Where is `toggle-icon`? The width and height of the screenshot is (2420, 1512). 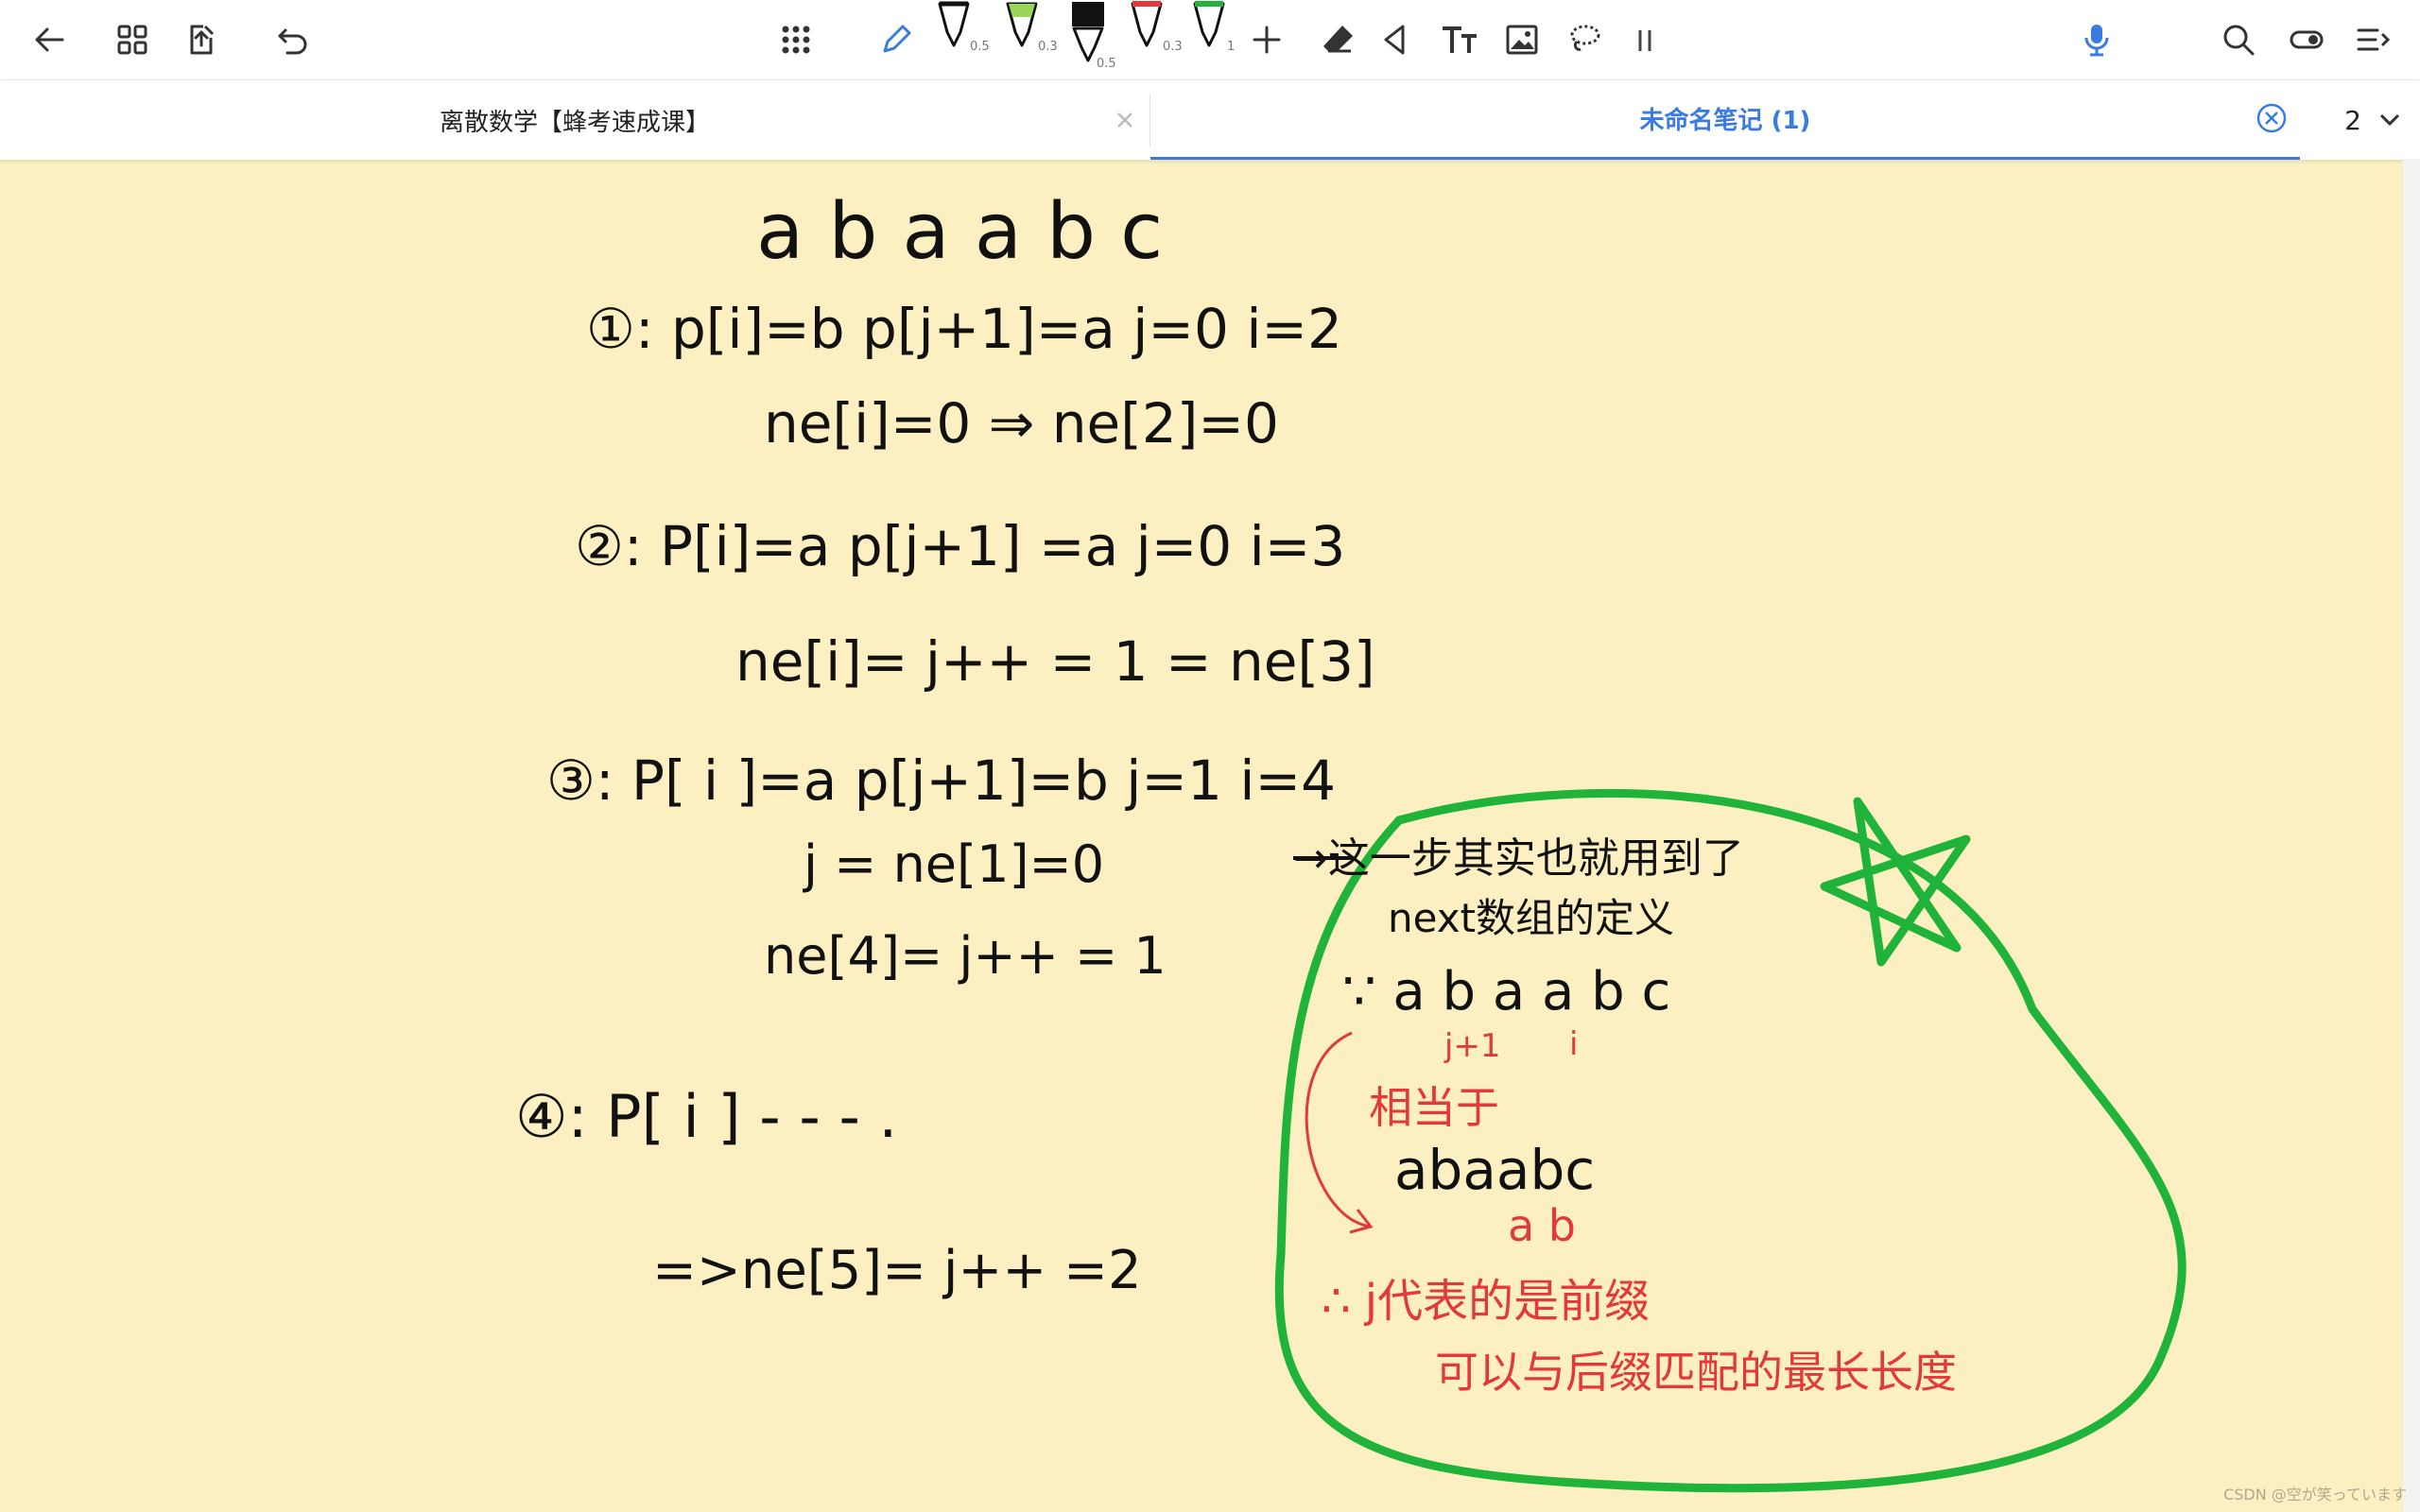 toggle-icon is located at coordinates (2306, 39).